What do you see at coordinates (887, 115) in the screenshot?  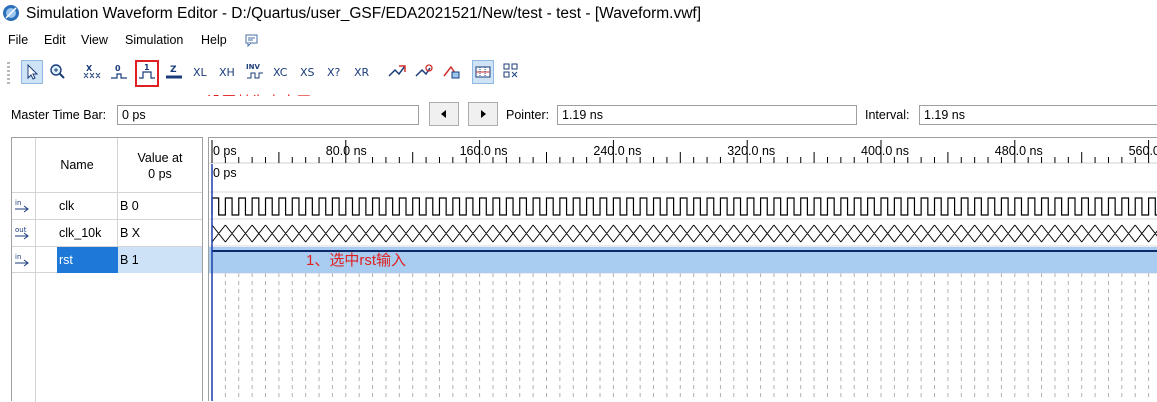 I see `interval-label: Interval:` at bounding box center [887, 115].